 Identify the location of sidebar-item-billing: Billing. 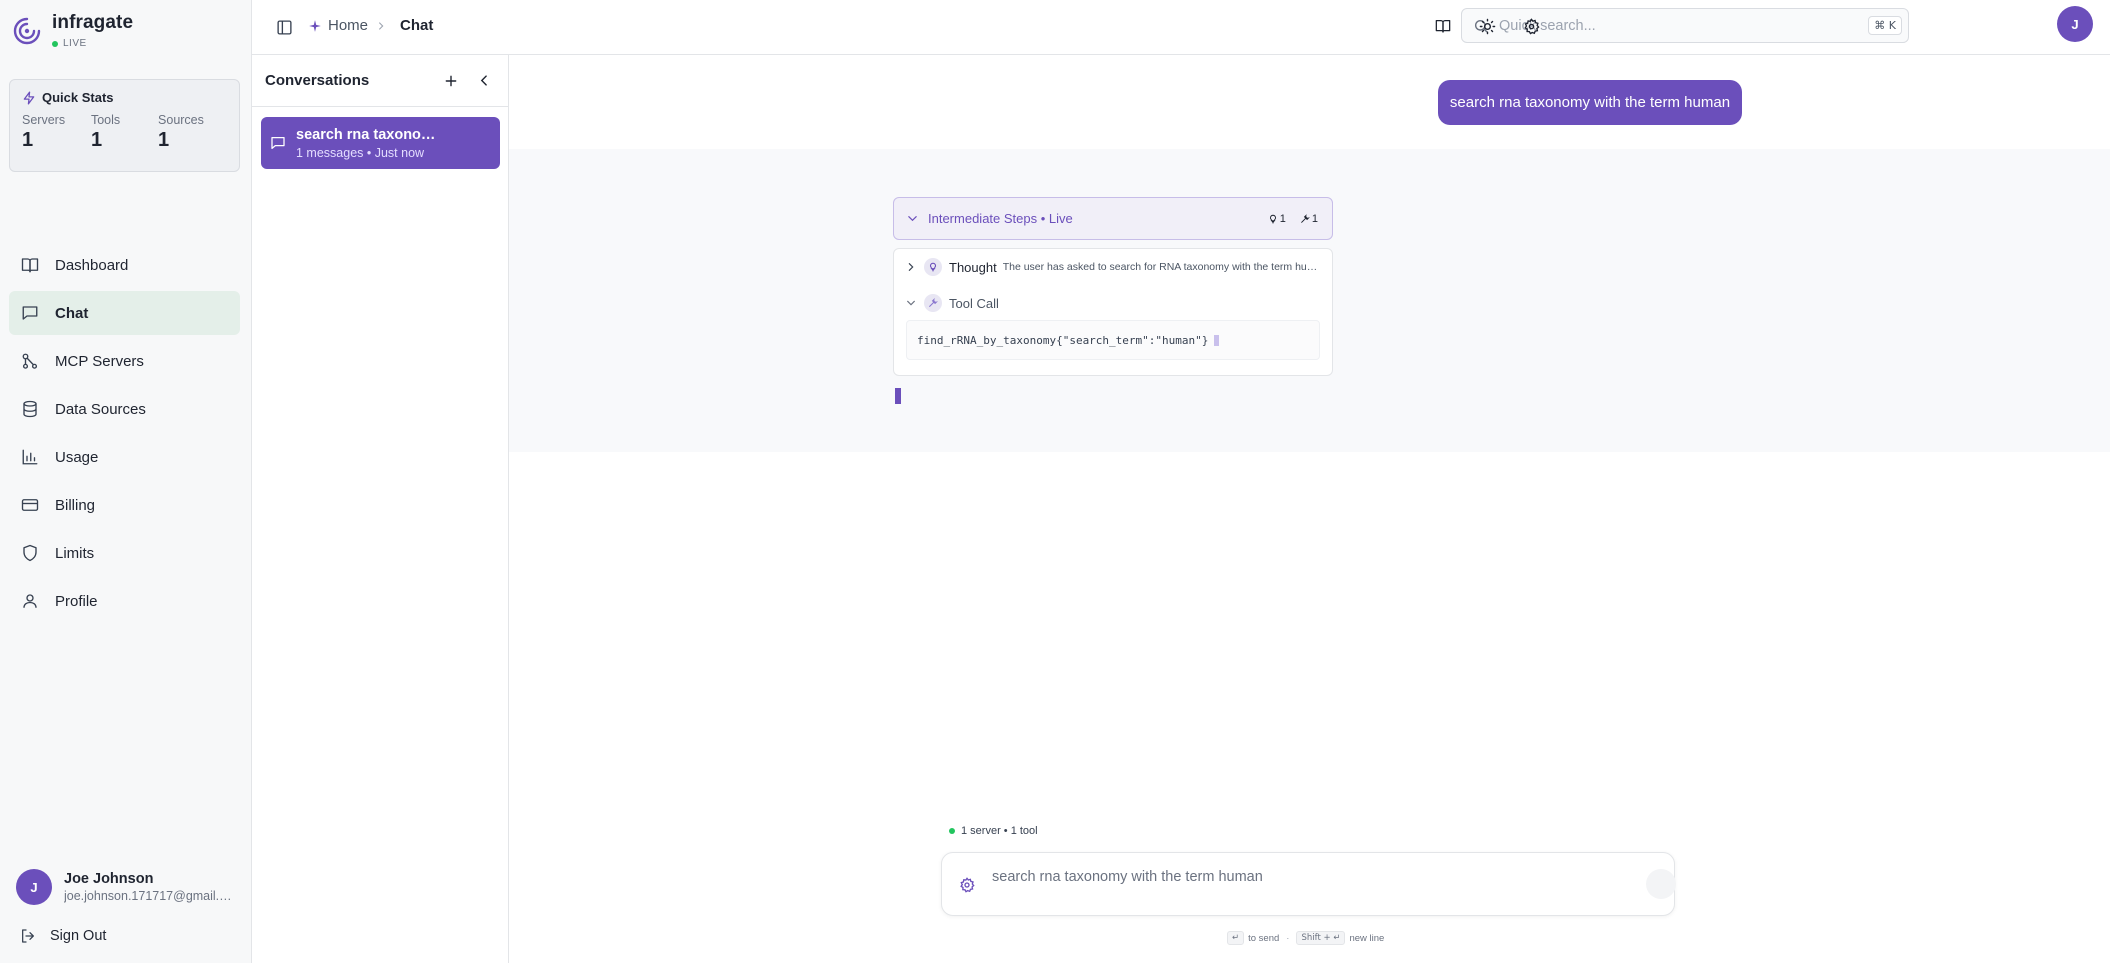
(124, 505).